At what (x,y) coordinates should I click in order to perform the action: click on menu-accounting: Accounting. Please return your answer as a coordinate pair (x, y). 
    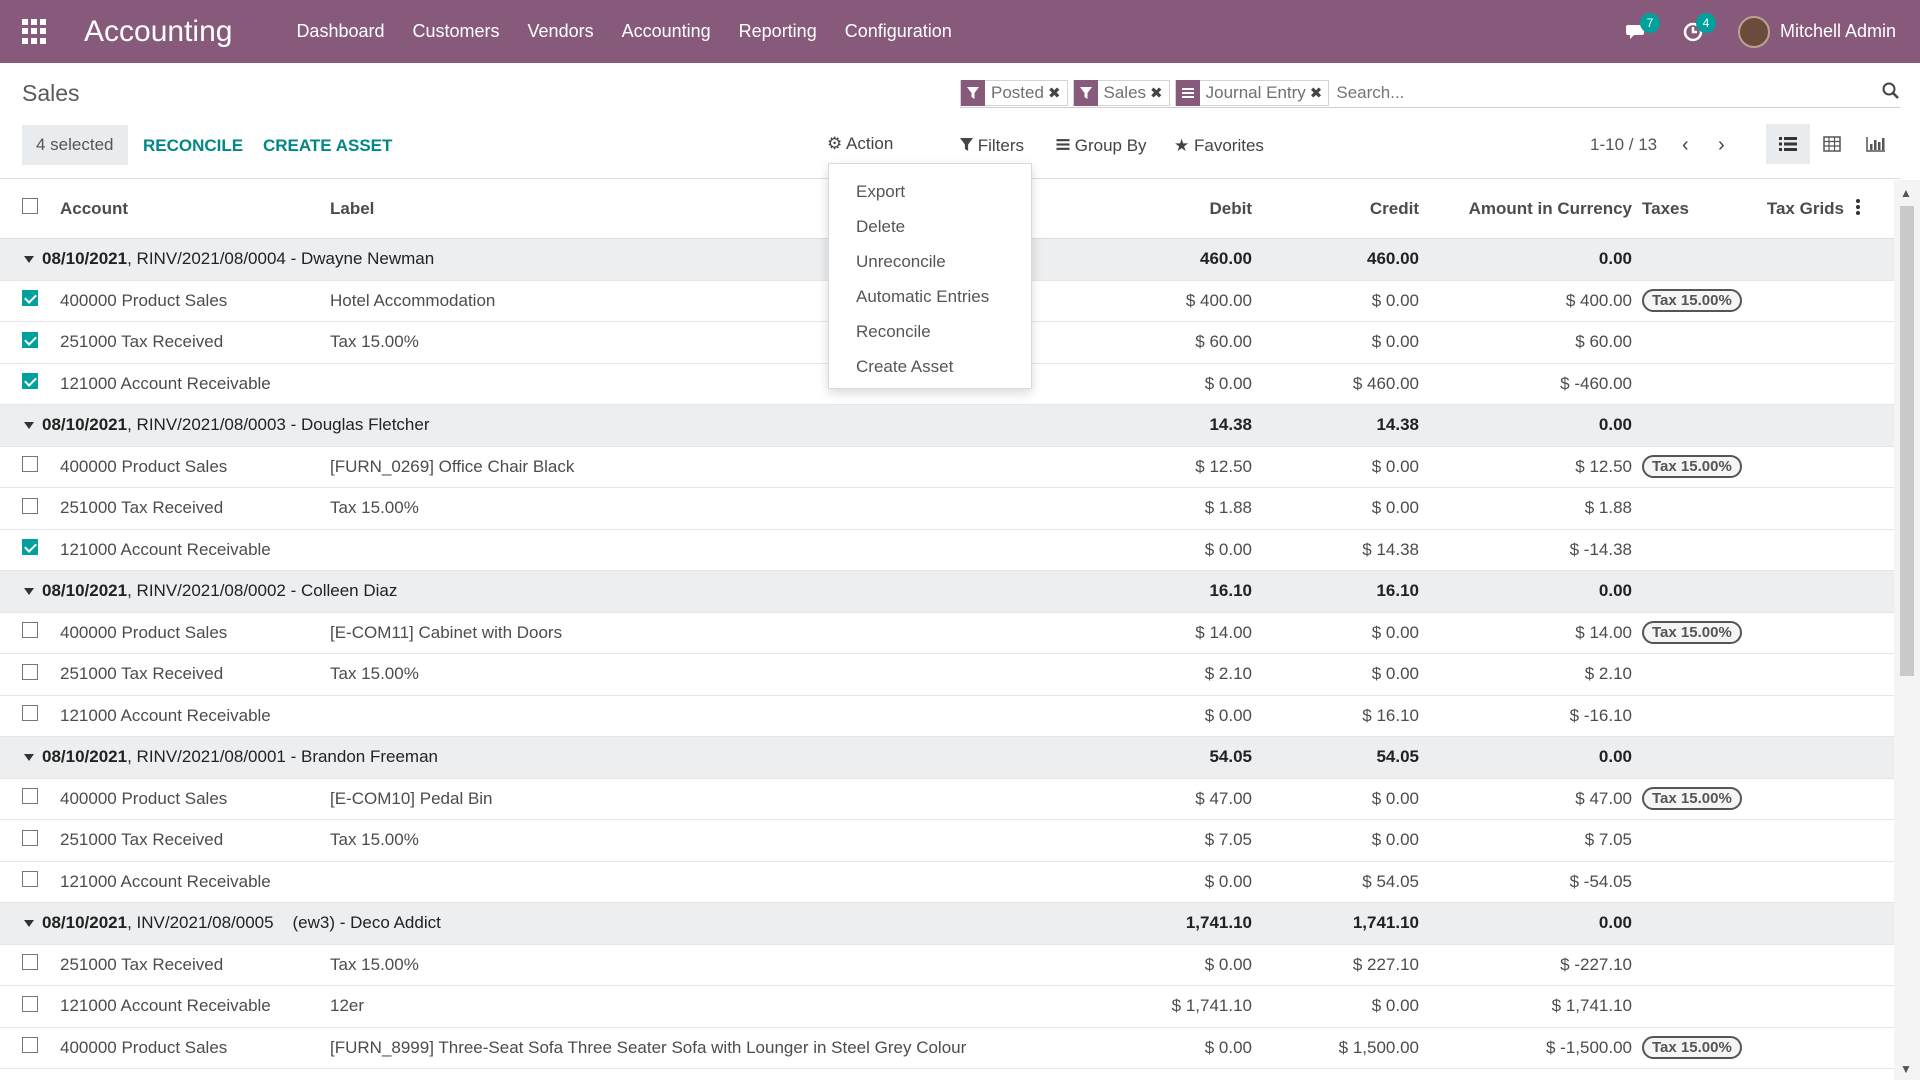
    Looking at the image, I should click on (666, 31).